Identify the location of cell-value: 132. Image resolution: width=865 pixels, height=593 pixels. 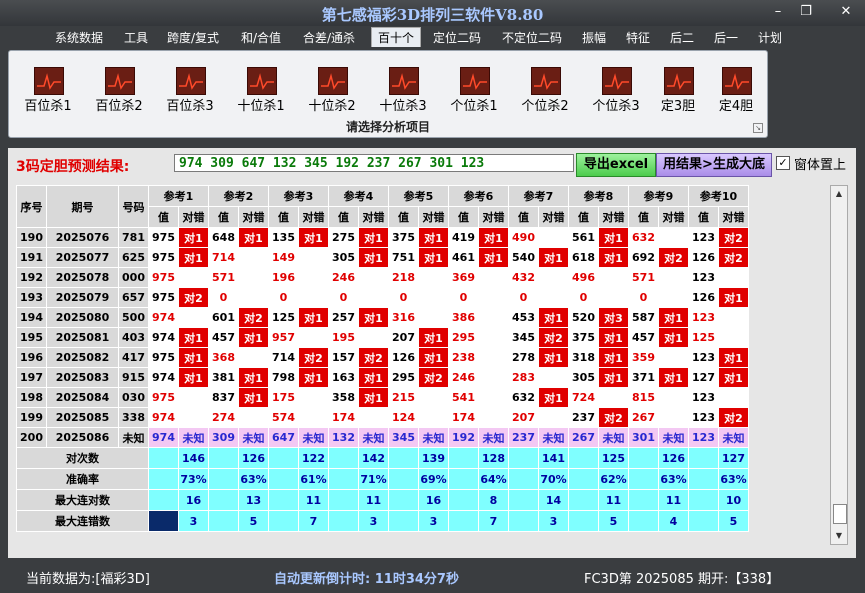
(343, 437).